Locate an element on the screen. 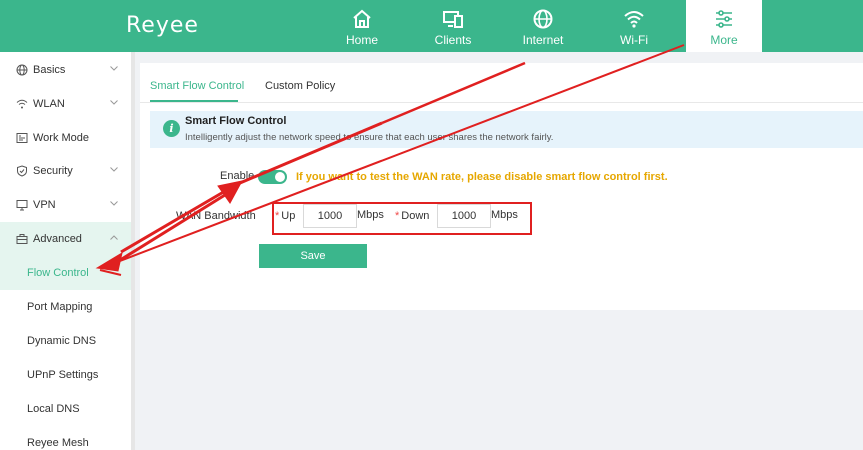 The height and width of the screenshot is (450, 863). active-tab-indicator is located at coordinates (194, 101).